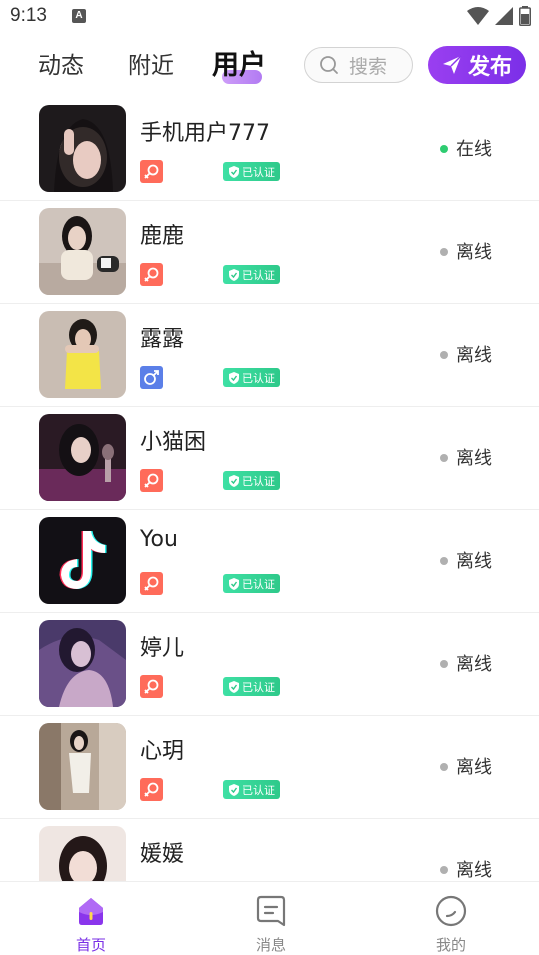  What do you see at coordinates (452, 64) in the screenshot?
I see `send-icon` at bounding box center [452, 64].